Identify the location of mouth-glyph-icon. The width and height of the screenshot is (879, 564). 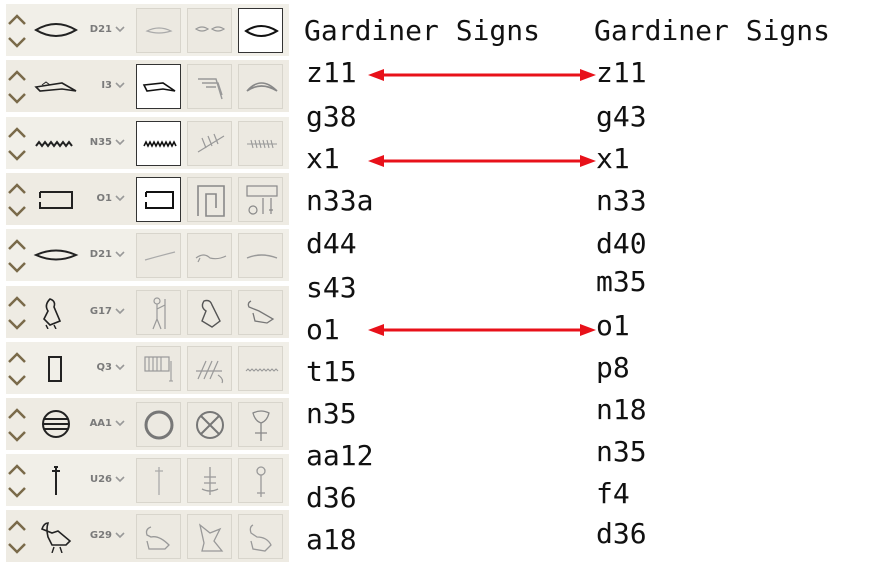
(56, 255).